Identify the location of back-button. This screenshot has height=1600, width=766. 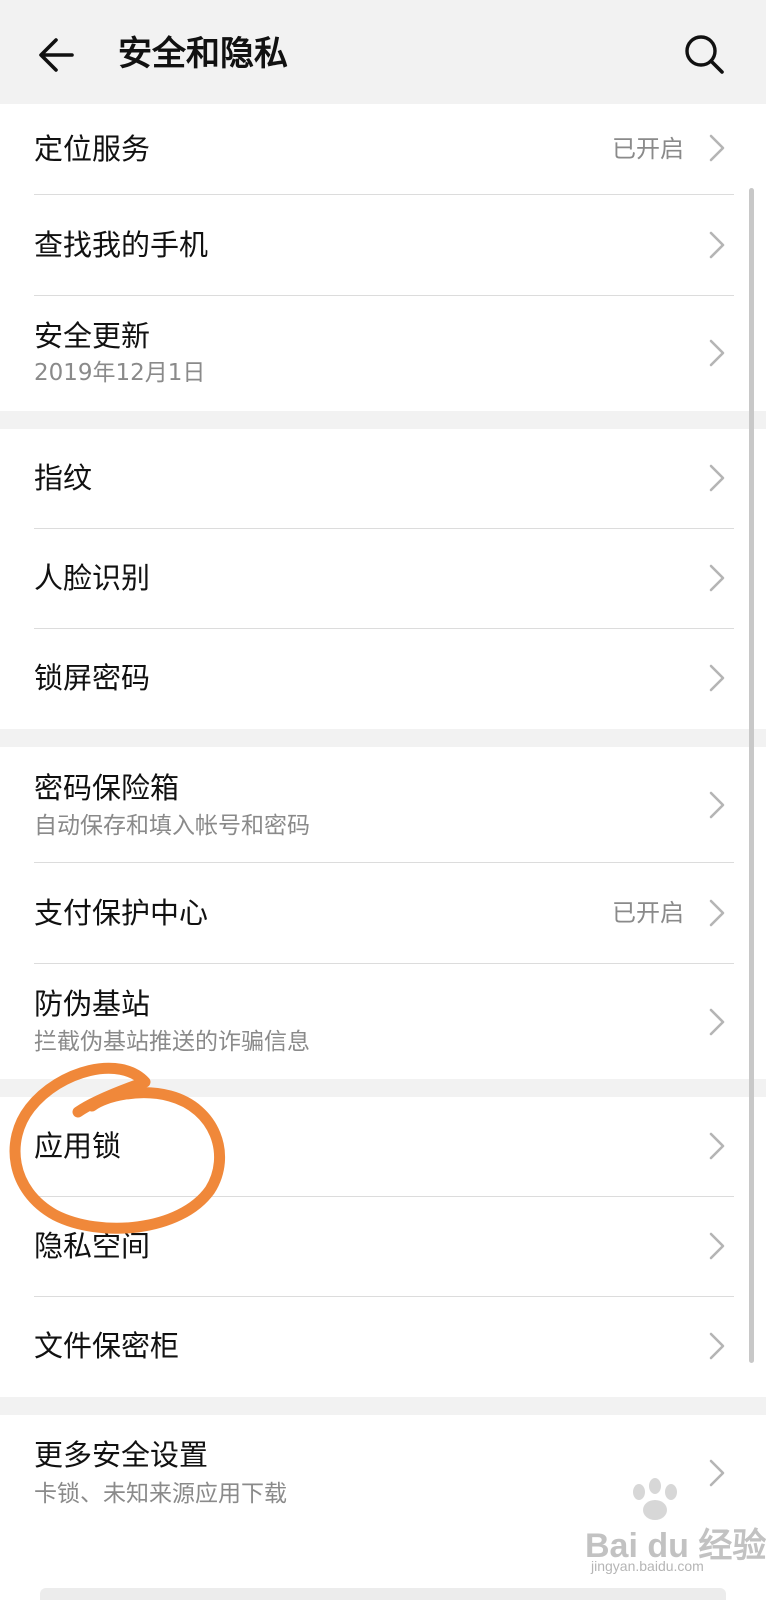
(57, 55).